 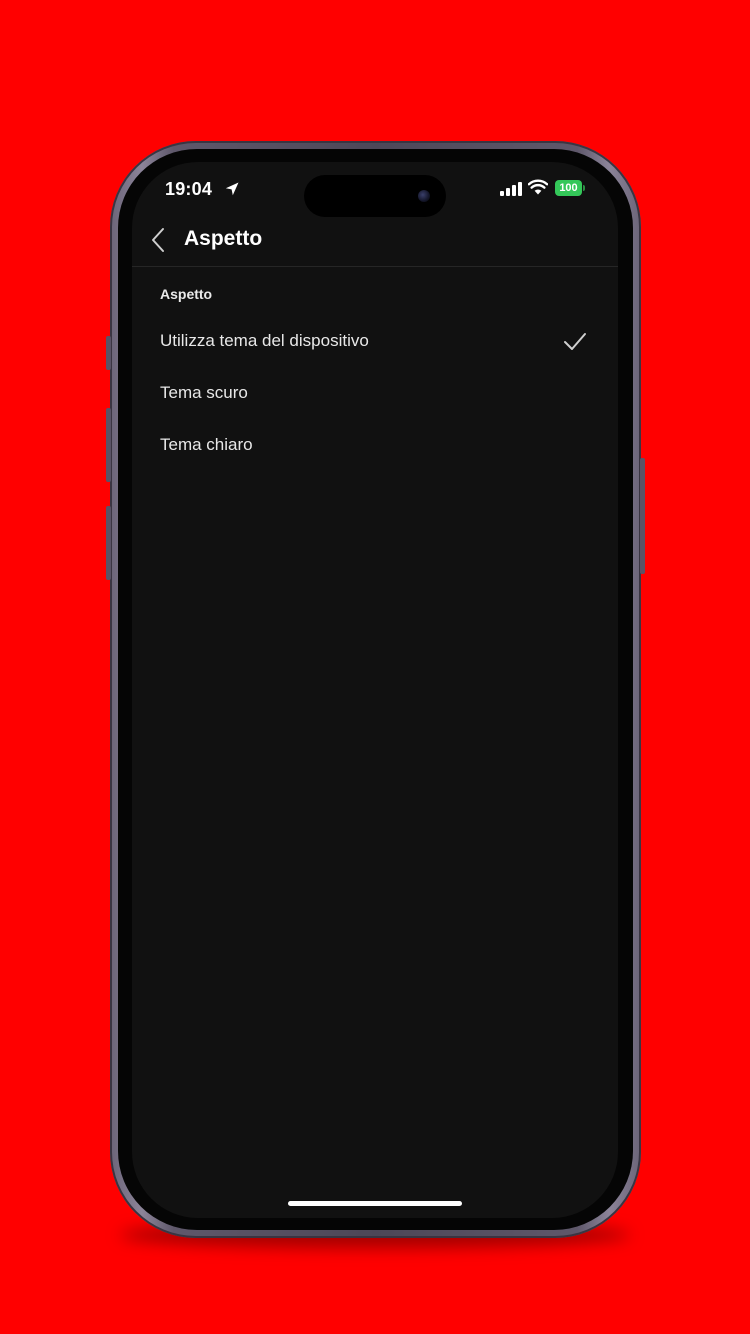 I want to click on front-camera-icon, so click(x=424, y=196).